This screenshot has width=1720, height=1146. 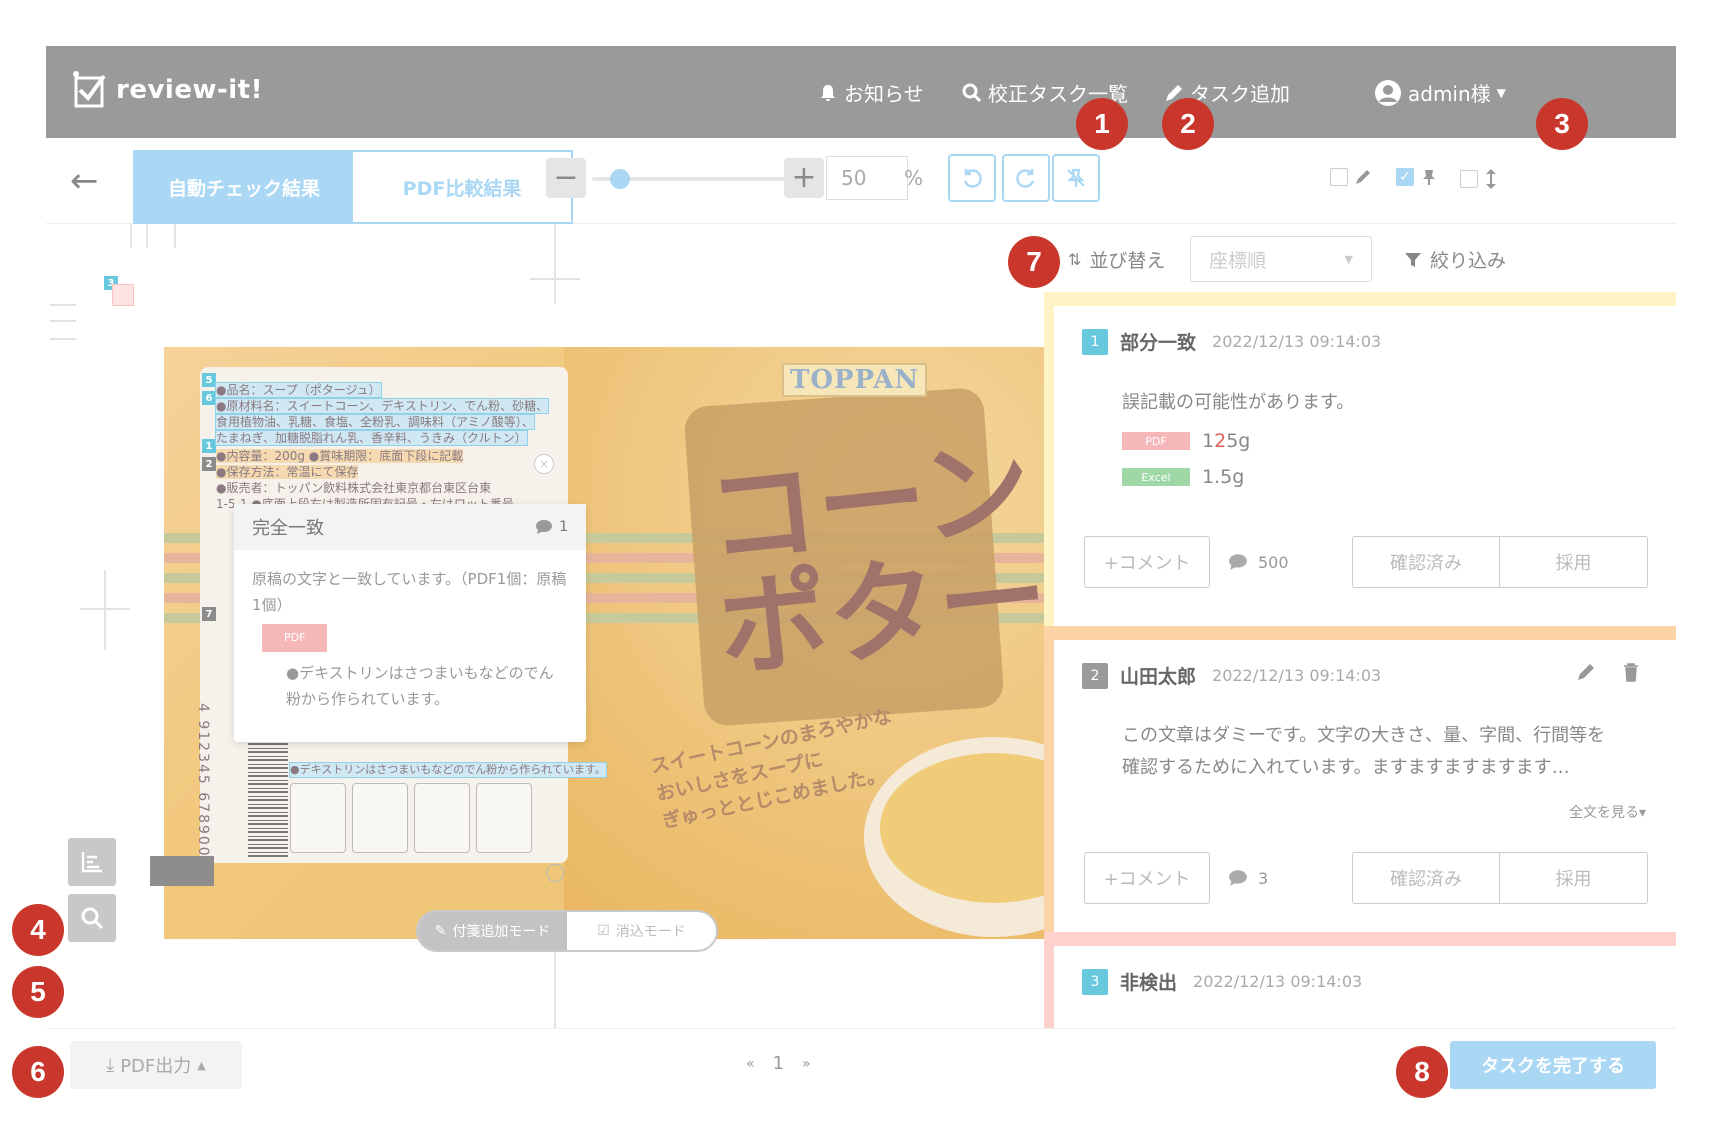 What do you see at coordinates (1429, 177) in the screenshot?
I see `pushpin-icon` at bounding box center [1429, 177].